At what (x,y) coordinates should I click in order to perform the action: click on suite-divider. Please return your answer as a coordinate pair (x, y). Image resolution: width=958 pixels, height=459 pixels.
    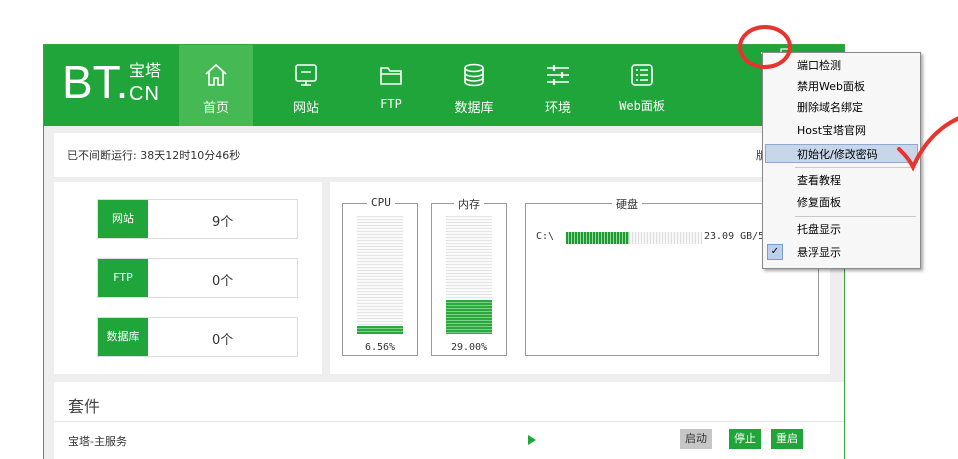
    Looking at the image, I should click on (449, 421).